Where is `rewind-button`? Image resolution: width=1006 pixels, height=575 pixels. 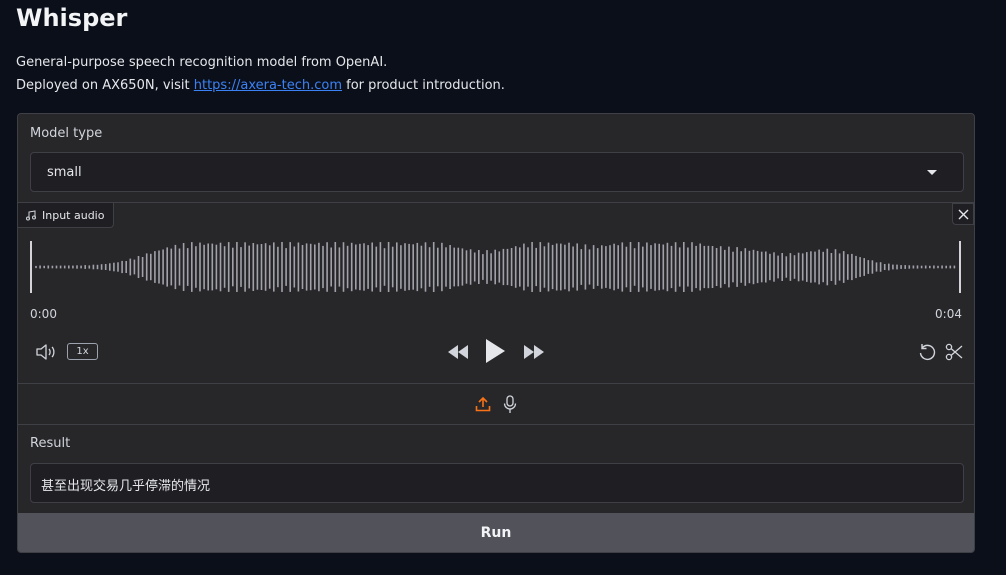
rewind-button is located at coordinates (458, 352).